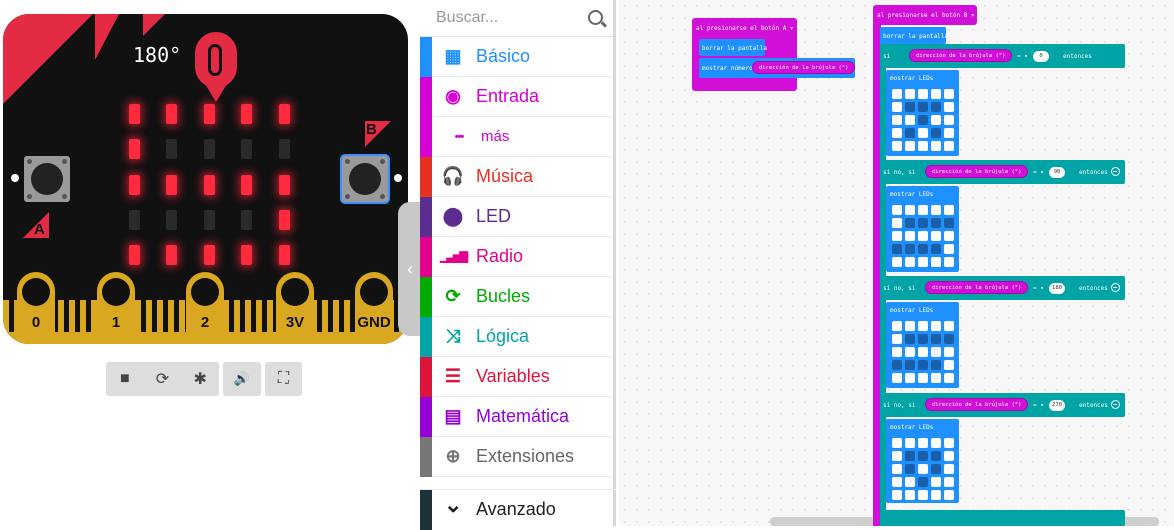 The image size is (1174, 530). Describe the element at coordinates (925, 15) in the screenshot. I see `on-button-b-hat: al presionarse el botón B ▾` at that location.